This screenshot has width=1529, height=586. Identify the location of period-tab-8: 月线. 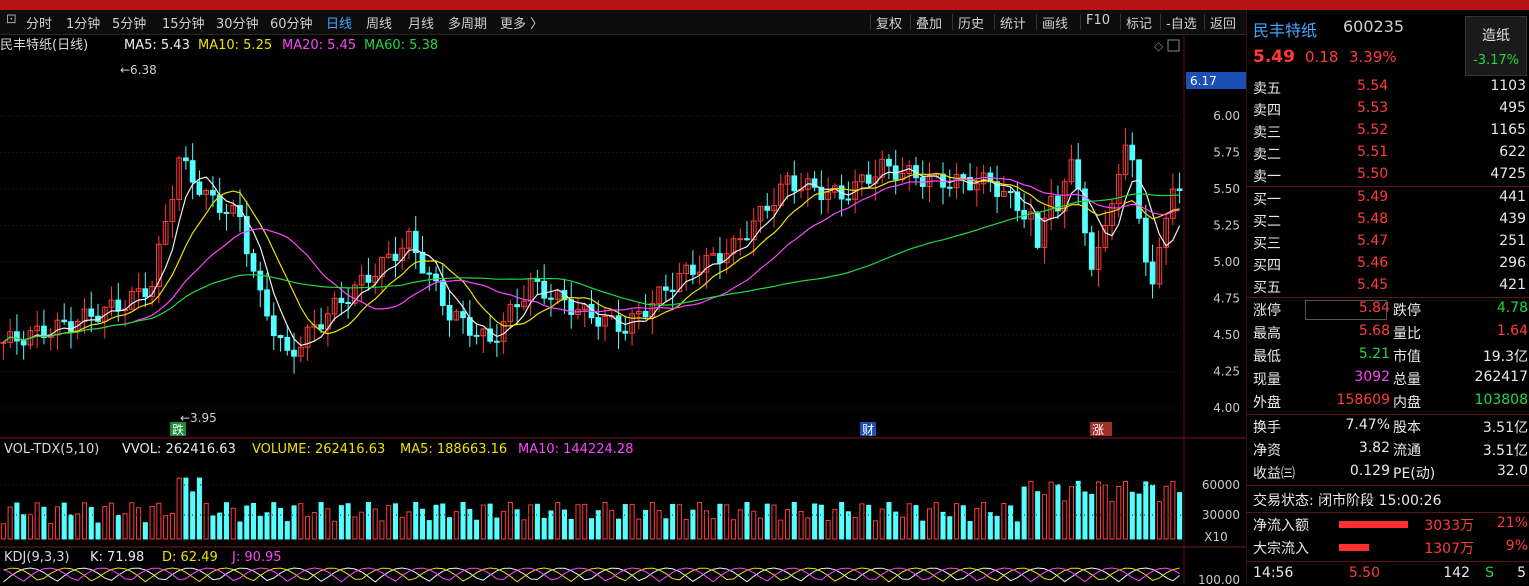
(421, 22).